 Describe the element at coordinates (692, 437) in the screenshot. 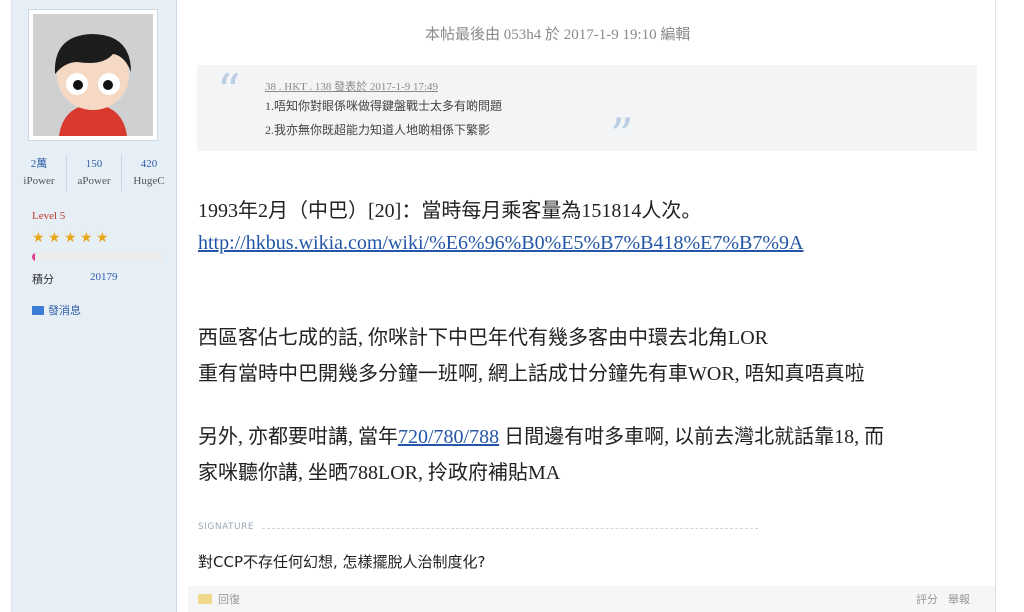

I see `post-text: 日間邊有咁多車啊, 以前去灣北就話靠18, 而` at that location.